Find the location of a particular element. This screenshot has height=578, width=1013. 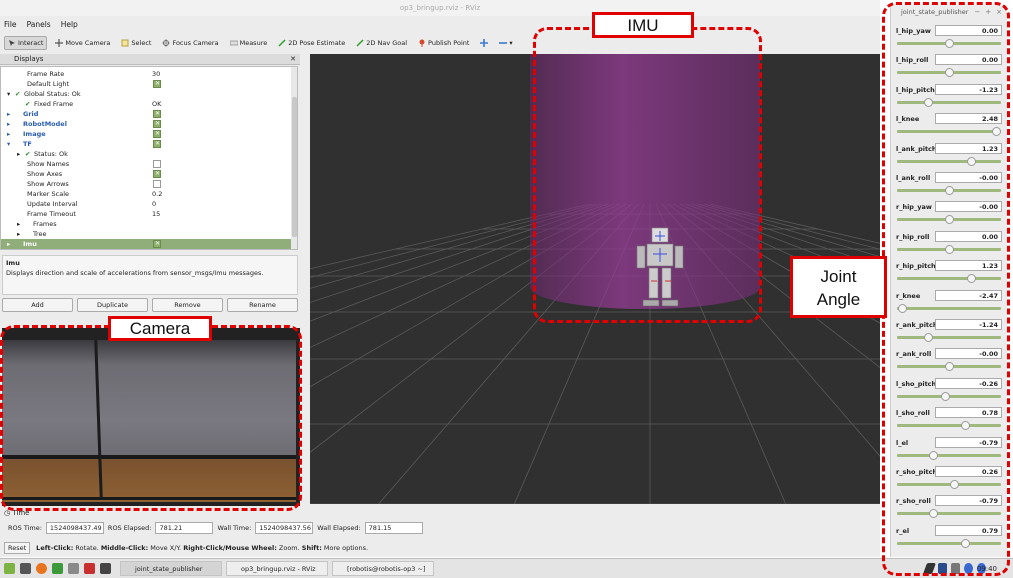

display-row: ▸ Imu is located at coordinates (146, 244).